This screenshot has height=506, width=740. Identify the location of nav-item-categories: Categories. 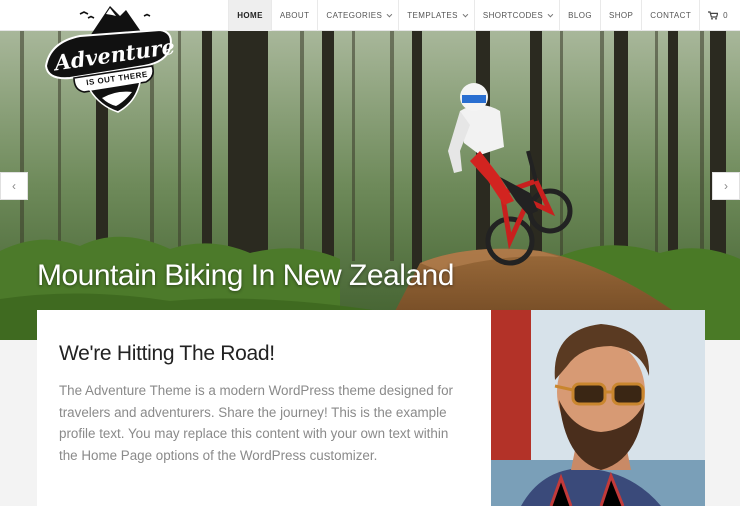
(357, 15).